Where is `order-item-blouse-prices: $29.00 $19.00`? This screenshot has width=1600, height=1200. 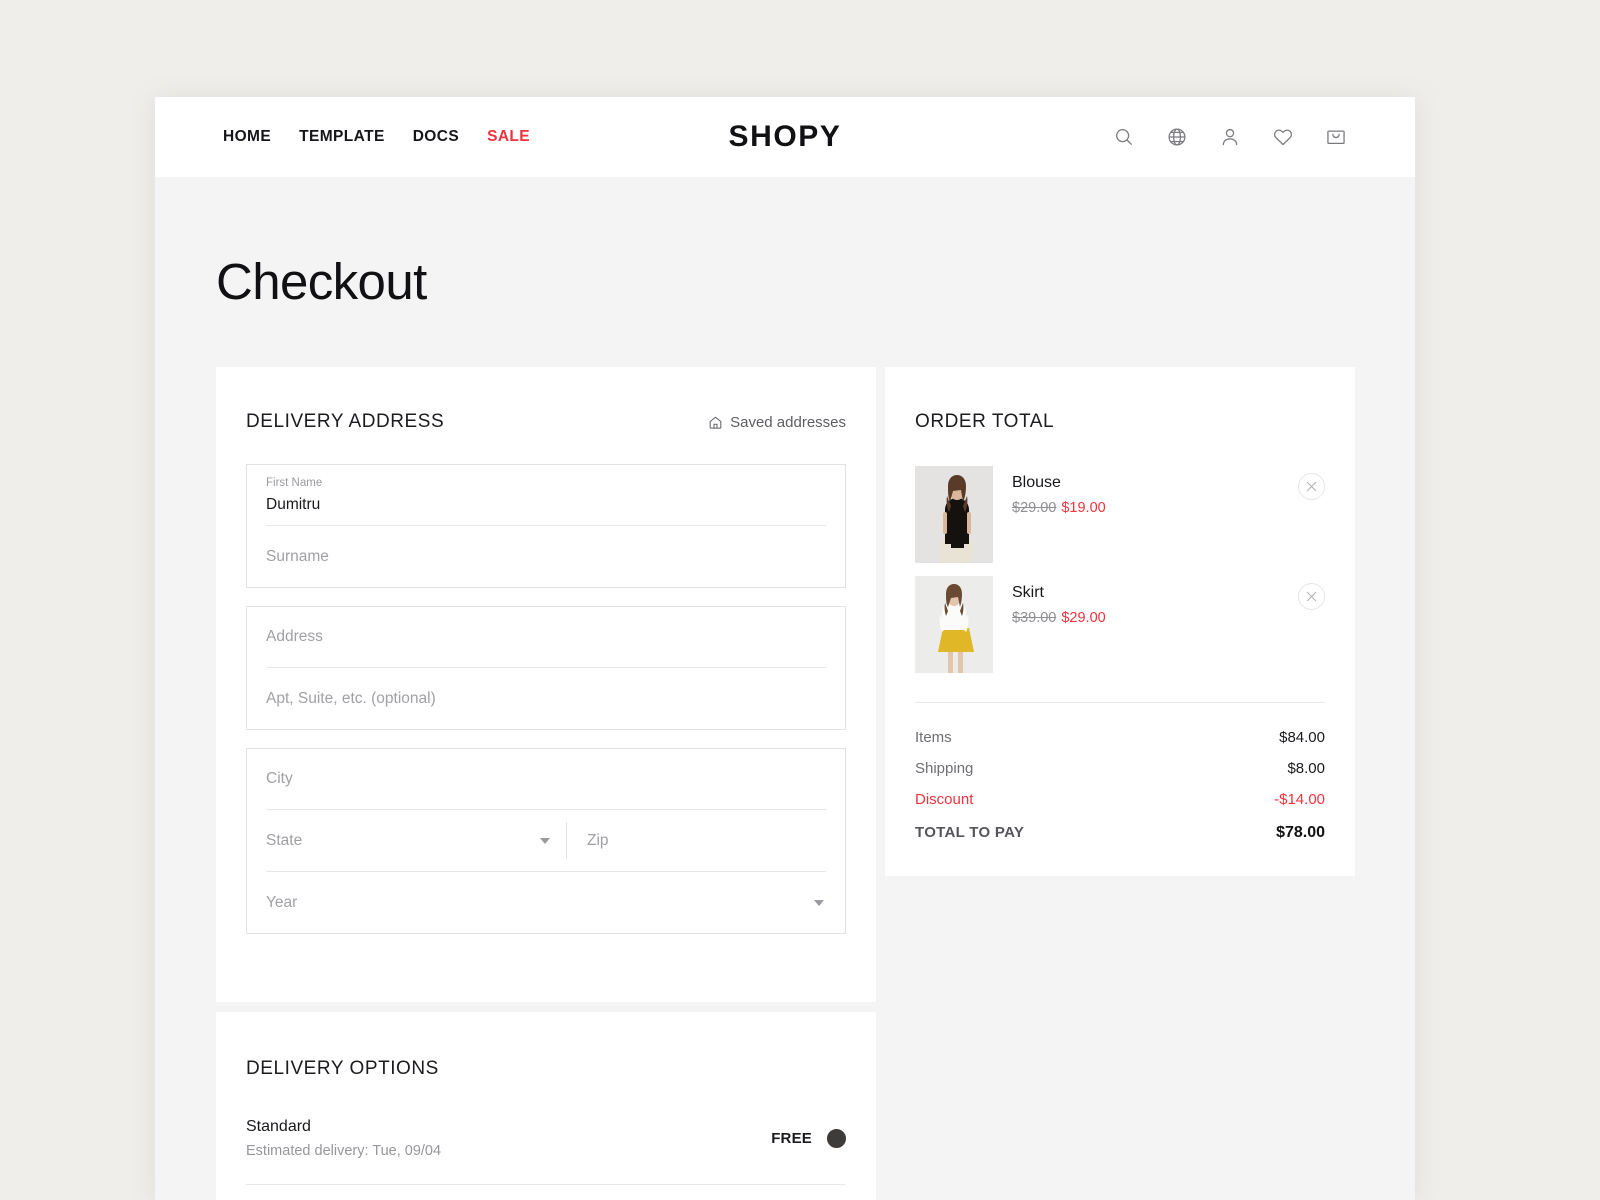
order-item-blouse-prices: $29.00 $19.00 is located at coordinates (1168, 508).